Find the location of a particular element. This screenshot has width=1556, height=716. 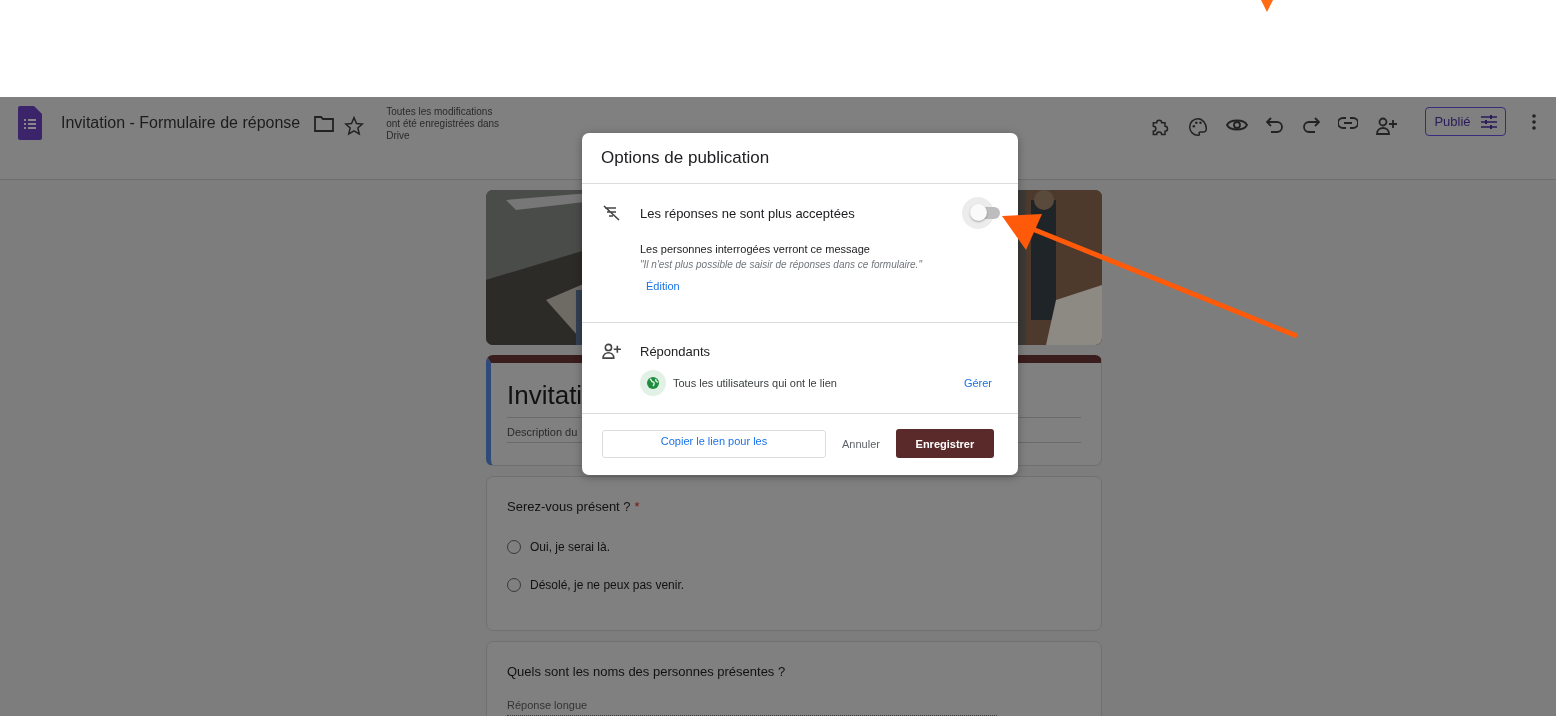

more-icon is located at coordinates (1534, 122).